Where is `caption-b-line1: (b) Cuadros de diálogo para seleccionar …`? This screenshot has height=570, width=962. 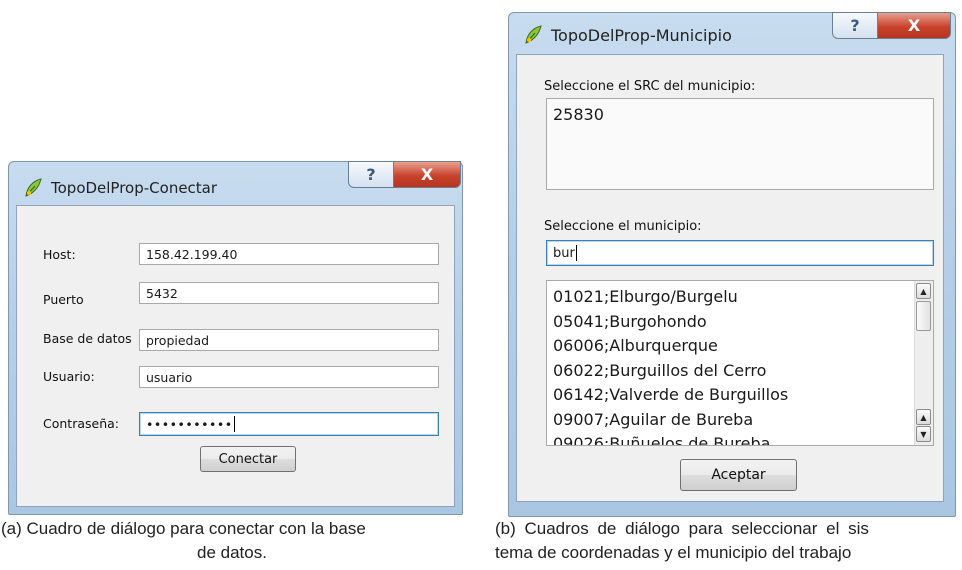
caption-b-line1: (b) Cuadros de diálogo para seleccionar … is located at coordinates (682, 528).